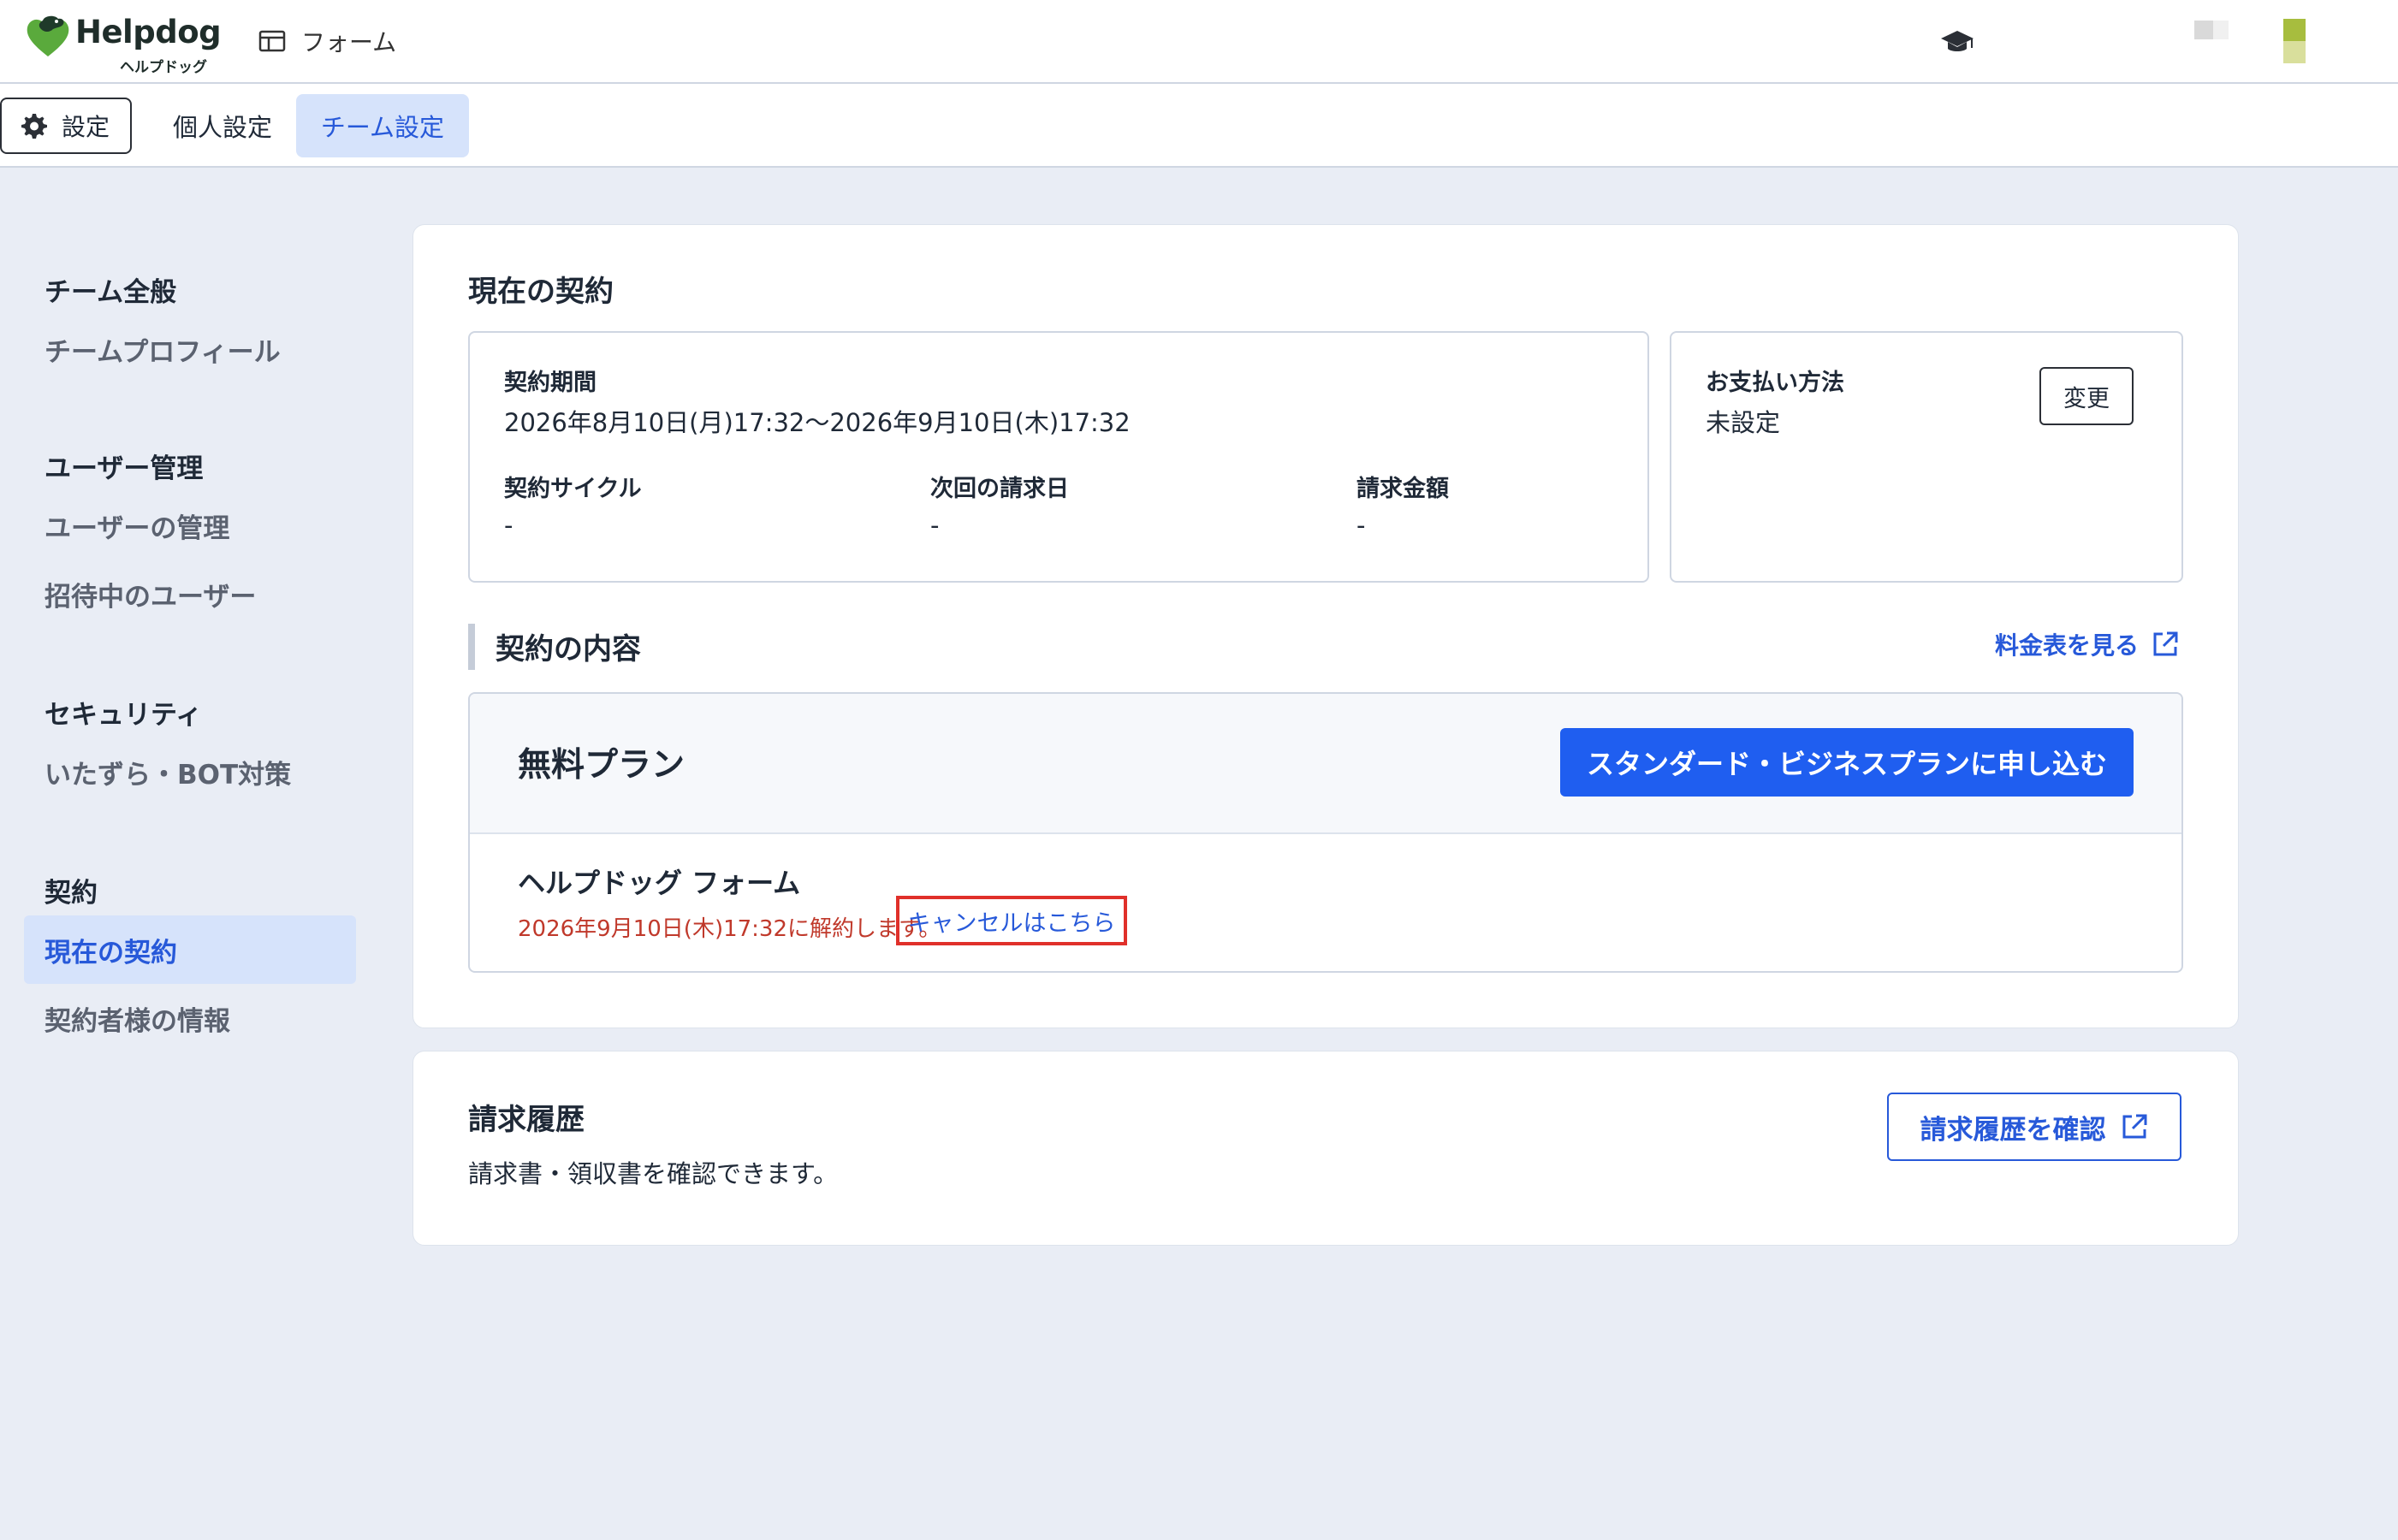  I want to click on next-billing-label: 次回の請求日, so click(999, 489).